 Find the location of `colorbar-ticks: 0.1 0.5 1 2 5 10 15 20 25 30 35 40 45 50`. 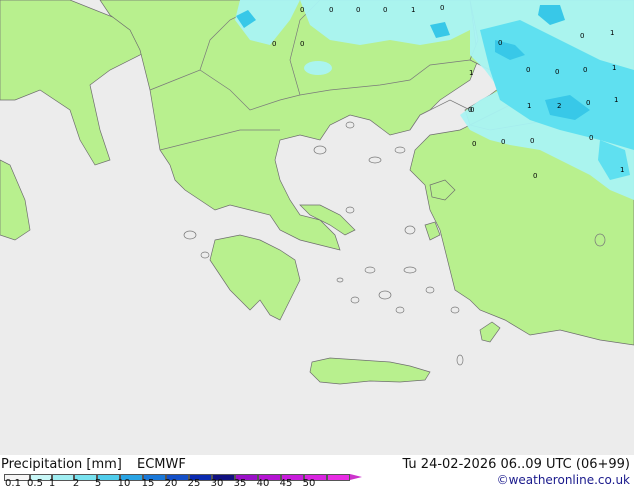

colorbar-ticks: 0.1 0.5 1 2 5 10 15 20 25 30 35 40 45 50 is located at coordinates (170, 484).